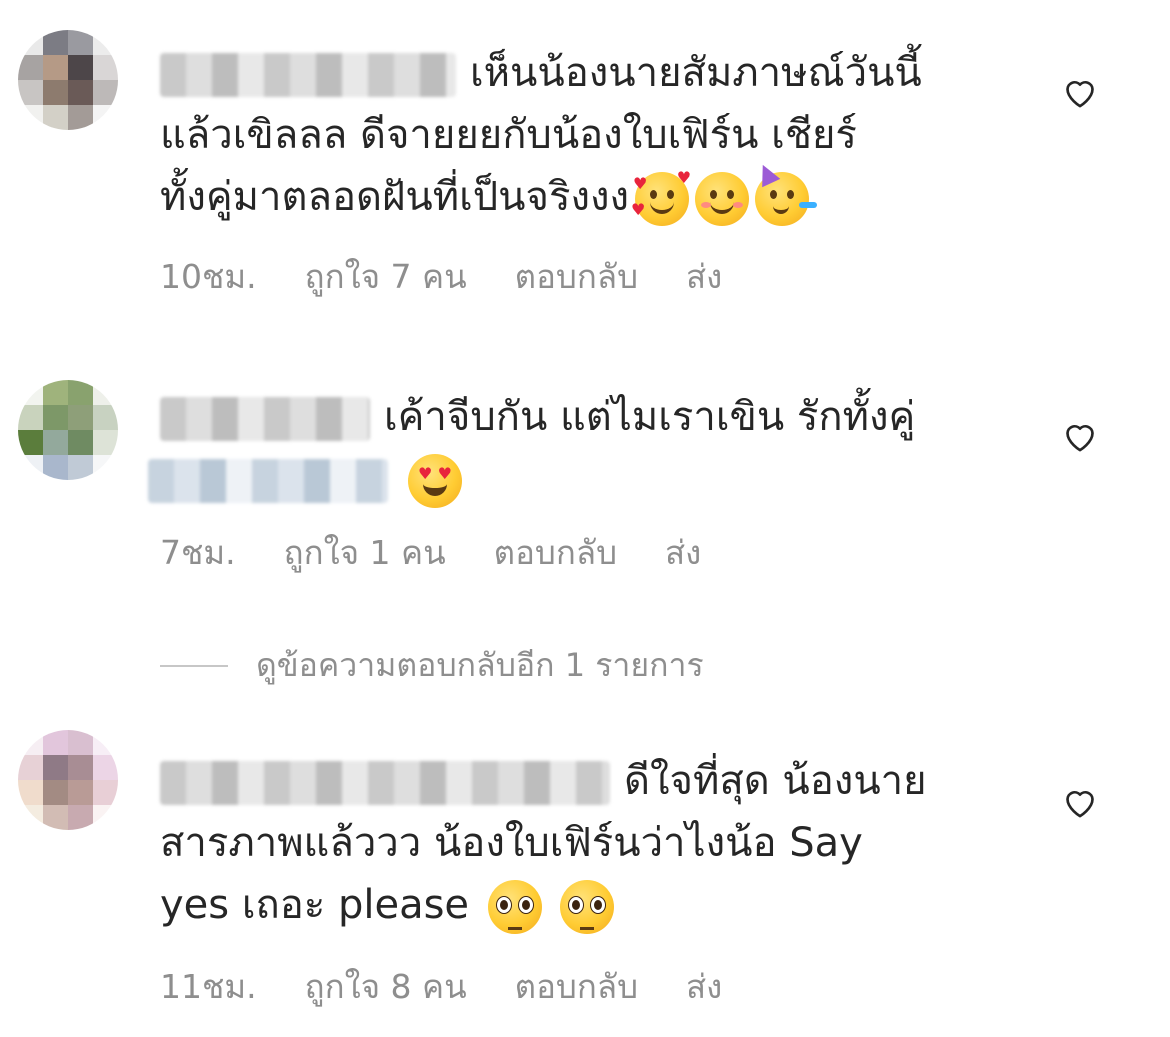 The width and height of the screenshot is (1170, 1037). I want to click on likes-count-button: ถูกใจ 1 คน, so click(365, 552).